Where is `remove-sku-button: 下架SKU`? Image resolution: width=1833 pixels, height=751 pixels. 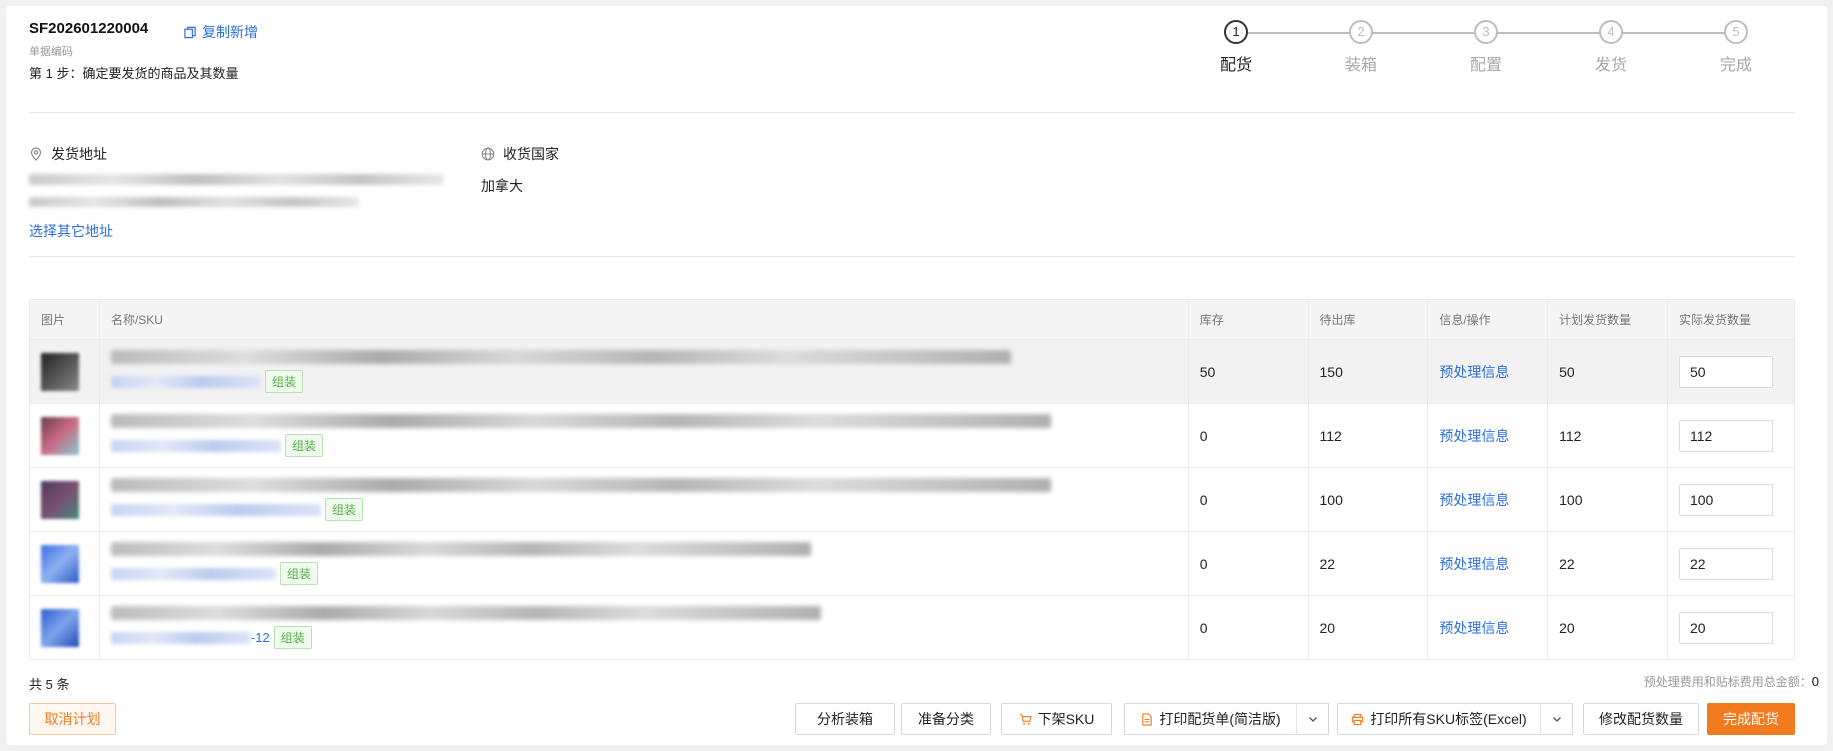
remove-sku-button: 下架SKU is located at coordinates (1056, 719).